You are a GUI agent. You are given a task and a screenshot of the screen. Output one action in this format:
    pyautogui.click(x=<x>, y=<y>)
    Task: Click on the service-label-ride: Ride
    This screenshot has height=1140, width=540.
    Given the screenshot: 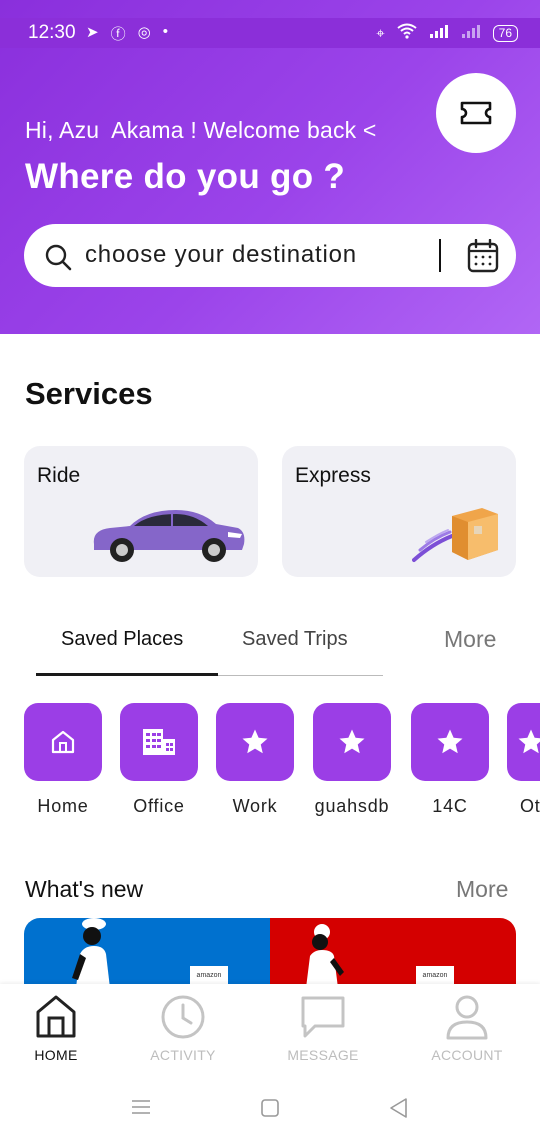 What is the action you would take?
    pyautogui.click(x=59, y=475)
    